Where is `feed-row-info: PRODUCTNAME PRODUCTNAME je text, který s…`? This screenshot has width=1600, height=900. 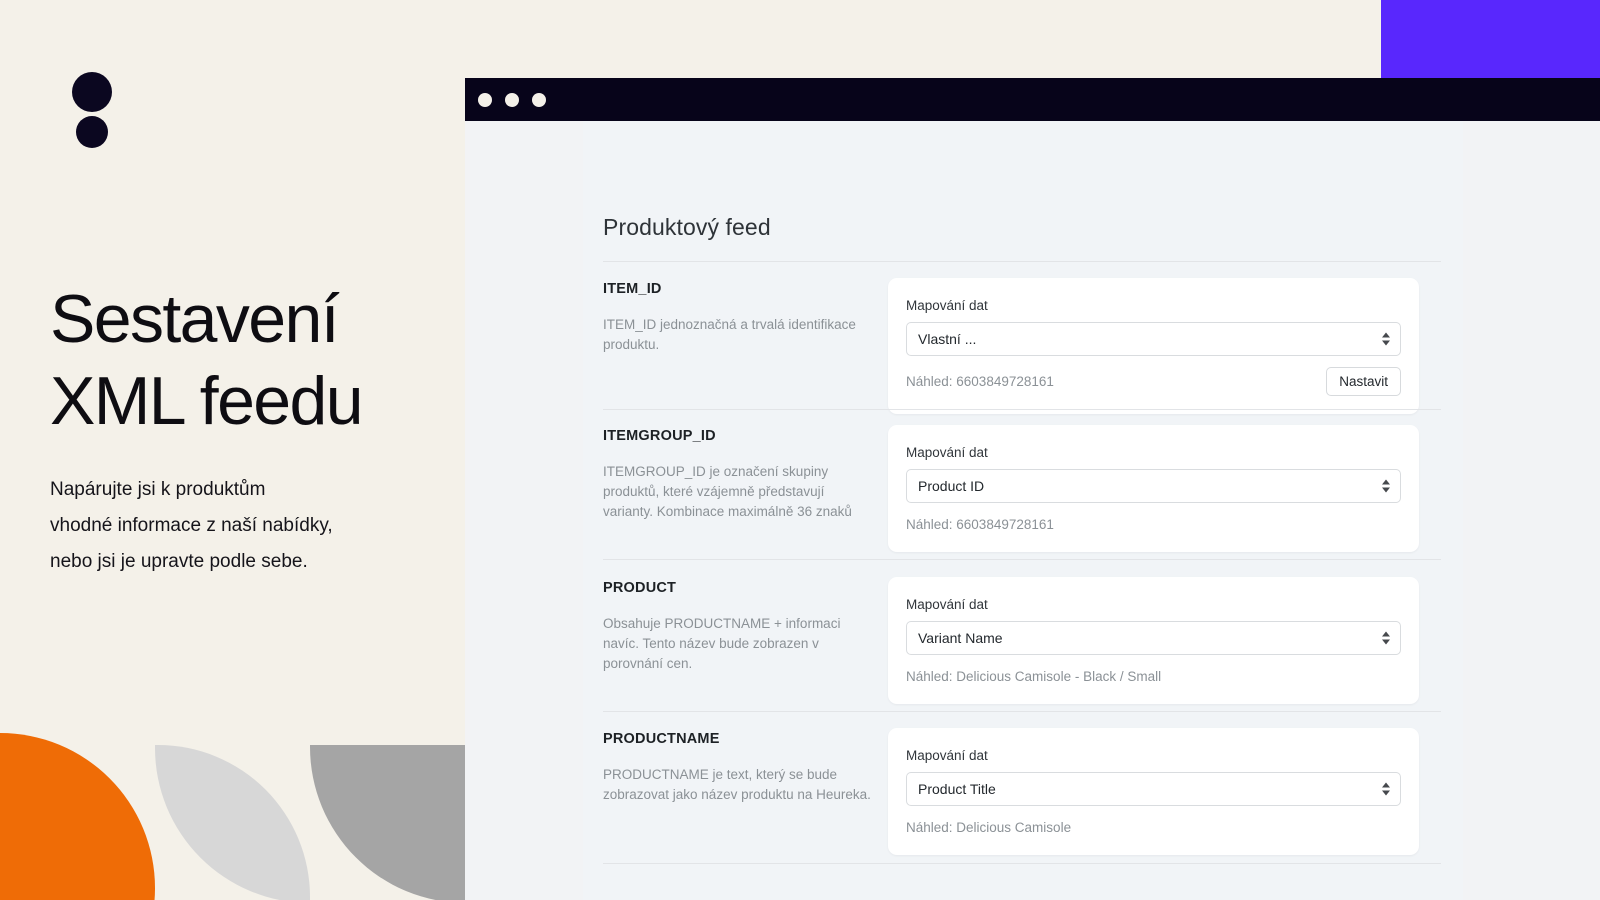 feed-row-info: PRODUCTNAME PRODUCTNAME je text, který s… is located at coordinates (738, 768).